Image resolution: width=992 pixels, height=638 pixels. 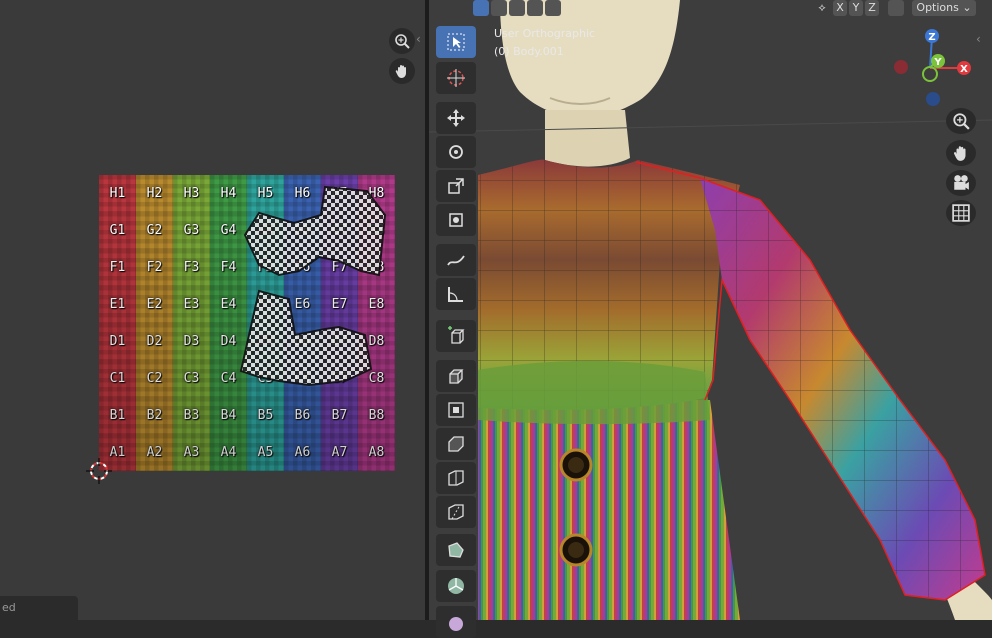 What do you see at coordinates (710, 8) in the screenshot?
I see `viewport-header: ⟡ X Y Z Options ⌄` at bounding box center [710, 8].